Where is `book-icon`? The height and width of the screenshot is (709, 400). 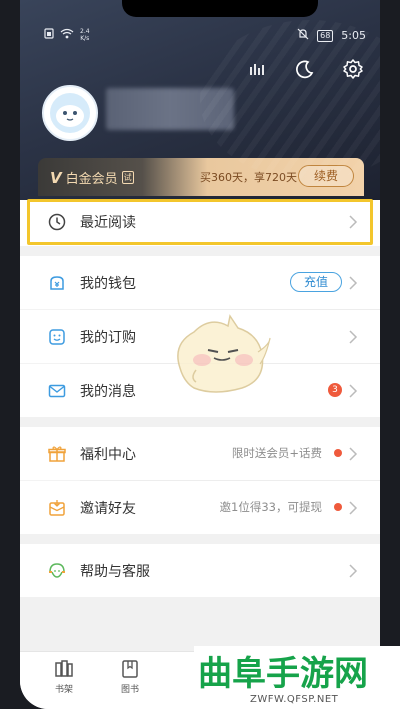
book-icon is located at coordinates (130, 669).